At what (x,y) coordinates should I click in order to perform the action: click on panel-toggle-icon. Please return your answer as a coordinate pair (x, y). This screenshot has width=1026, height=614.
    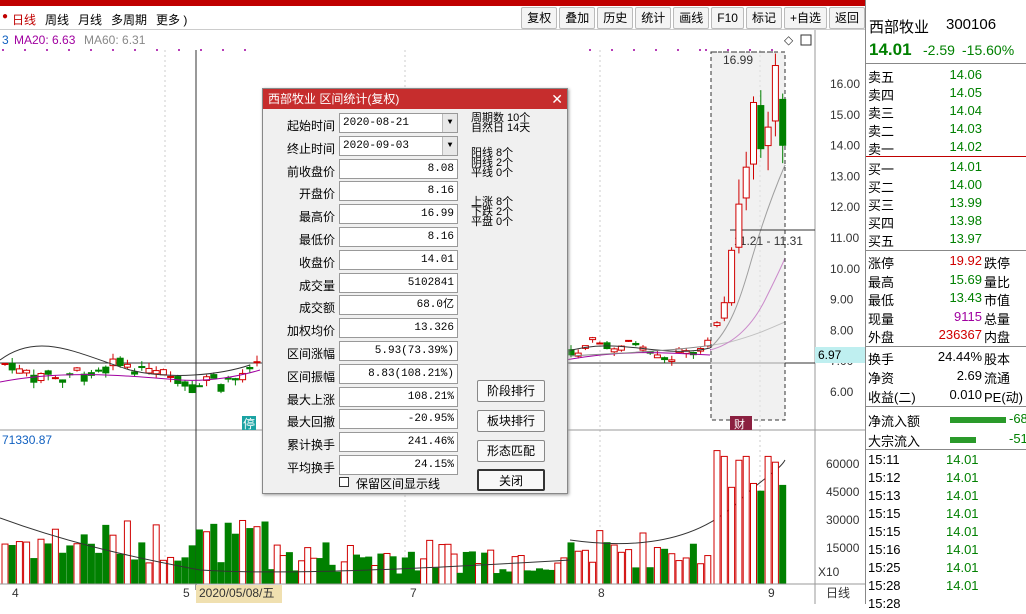
    Looking at the image, I should click on (806, 40).